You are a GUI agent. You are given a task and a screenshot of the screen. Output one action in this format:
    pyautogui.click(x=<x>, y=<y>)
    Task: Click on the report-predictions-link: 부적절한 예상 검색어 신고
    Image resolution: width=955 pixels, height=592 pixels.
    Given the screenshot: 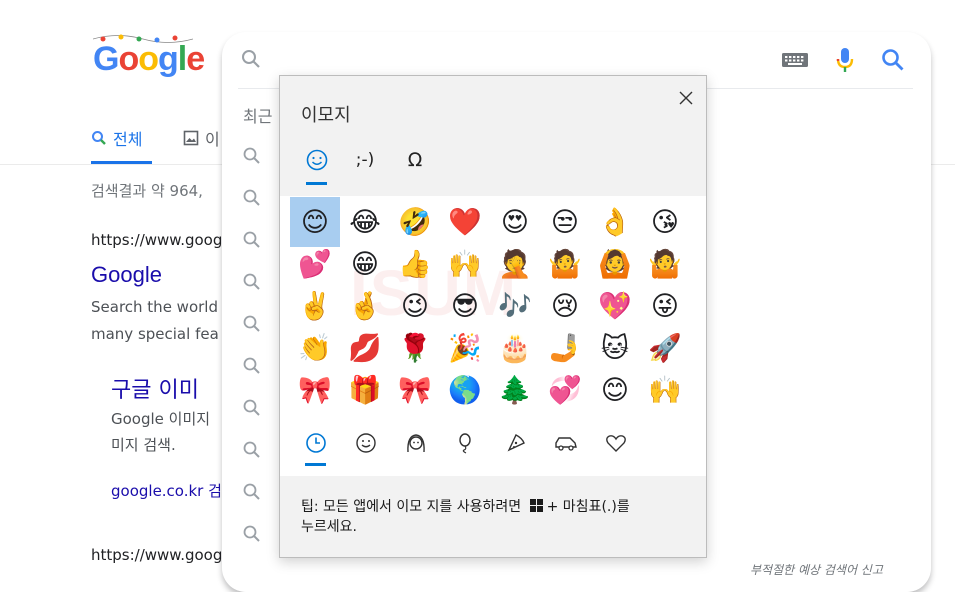 What is the action you would take?
    pyautogui.click(x=816, y=569)
    